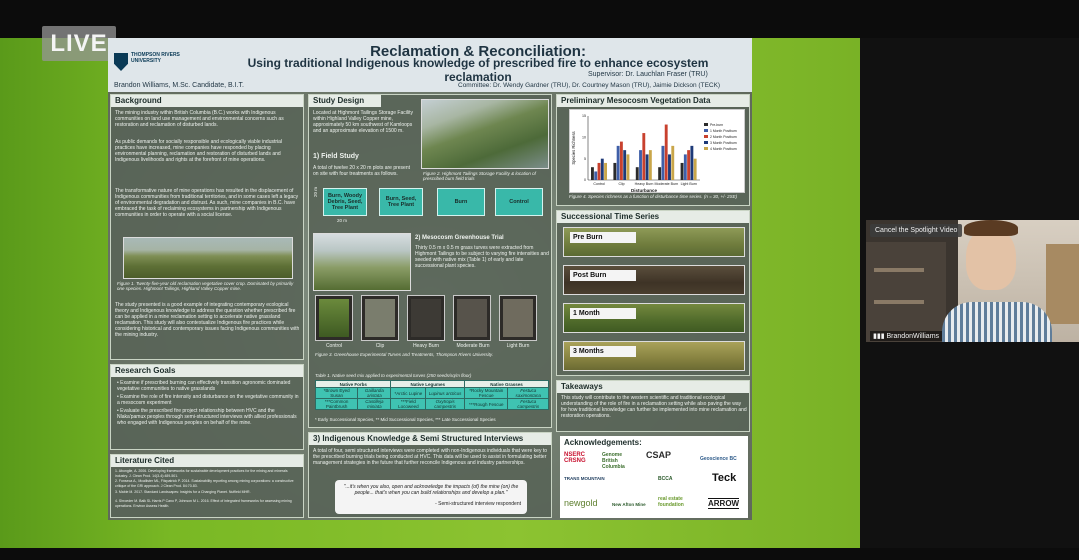 The image size is (1079, 560). What do you see at coordinates (334, 346) in the screenshot?
I see `tray-label: Control` at bounding box center [334, 346].